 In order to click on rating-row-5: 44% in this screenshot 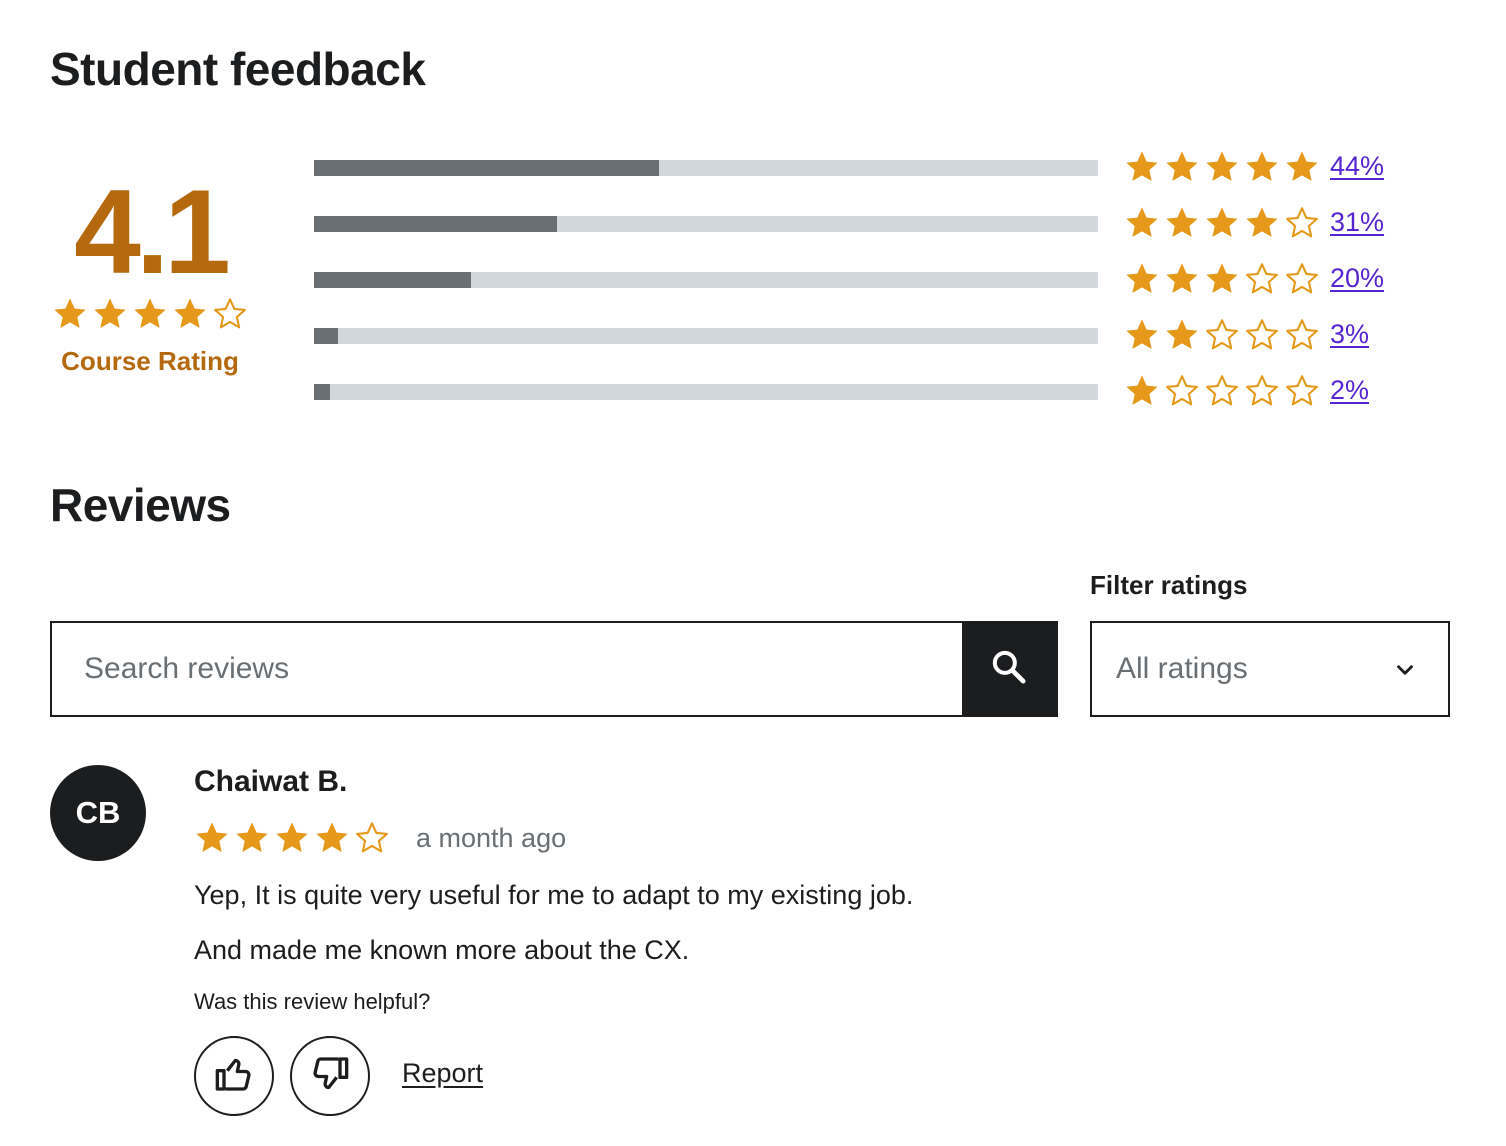, I will do `click(864, 181)`.